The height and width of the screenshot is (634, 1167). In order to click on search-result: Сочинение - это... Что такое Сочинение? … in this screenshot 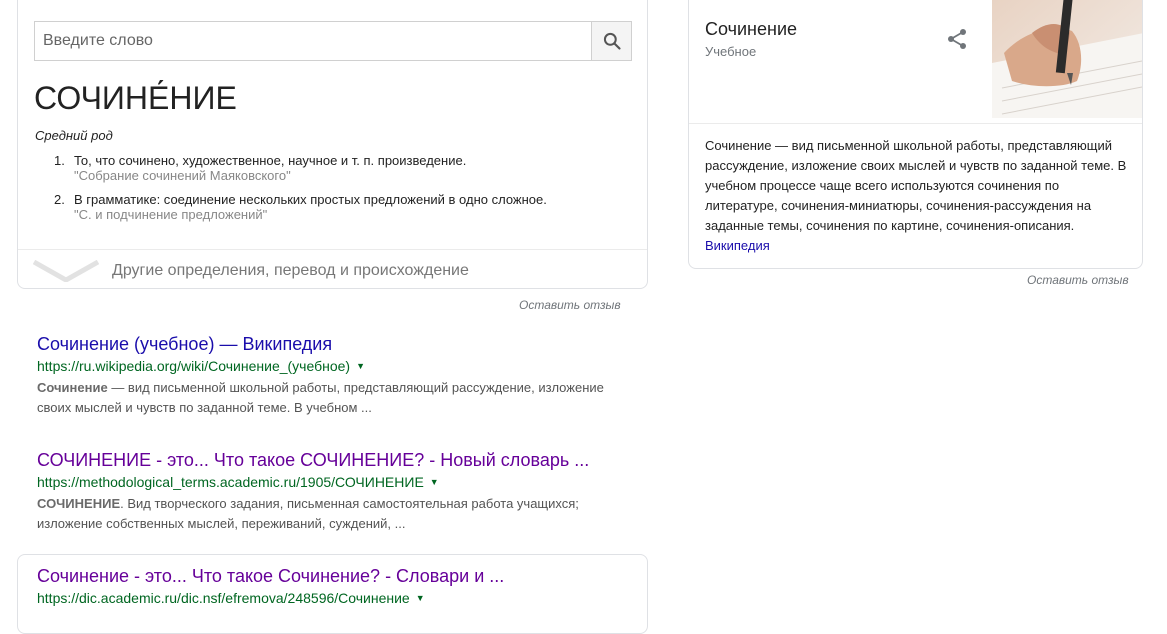, I will do `click(337, 586)`.